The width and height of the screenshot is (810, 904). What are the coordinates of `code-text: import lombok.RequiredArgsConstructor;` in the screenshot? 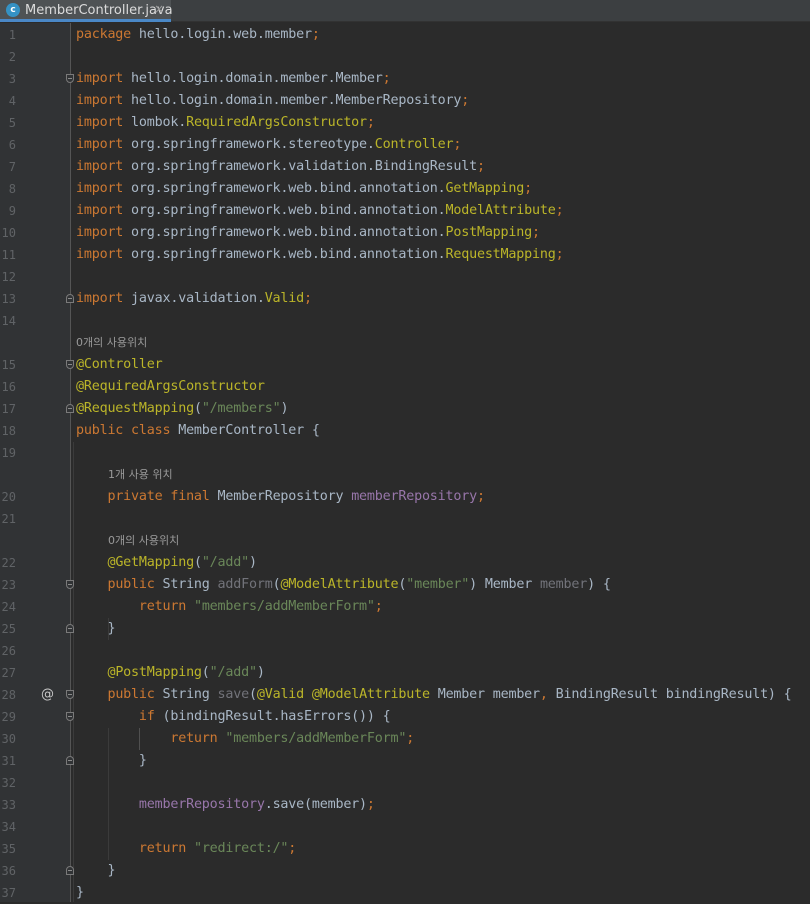 It's located at (225, 123).